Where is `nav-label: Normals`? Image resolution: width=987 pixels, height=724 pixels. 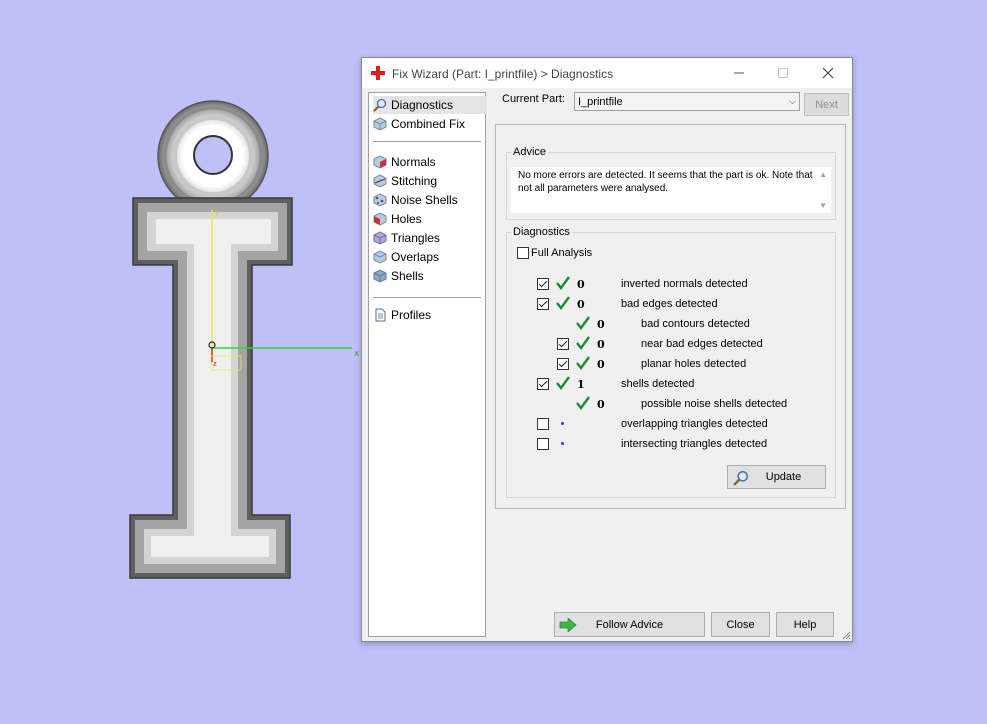
nav-label: Normals is located at coordinates (413, 162).